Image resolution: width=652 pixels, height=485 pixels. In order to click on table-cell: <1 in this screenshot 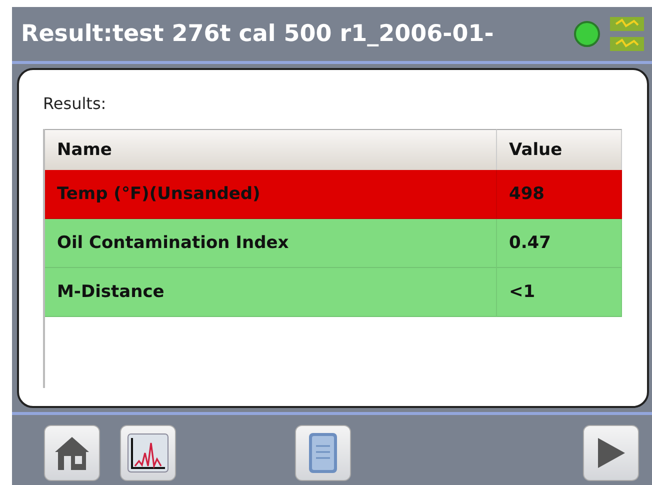, I will do `click(559, 292)`.